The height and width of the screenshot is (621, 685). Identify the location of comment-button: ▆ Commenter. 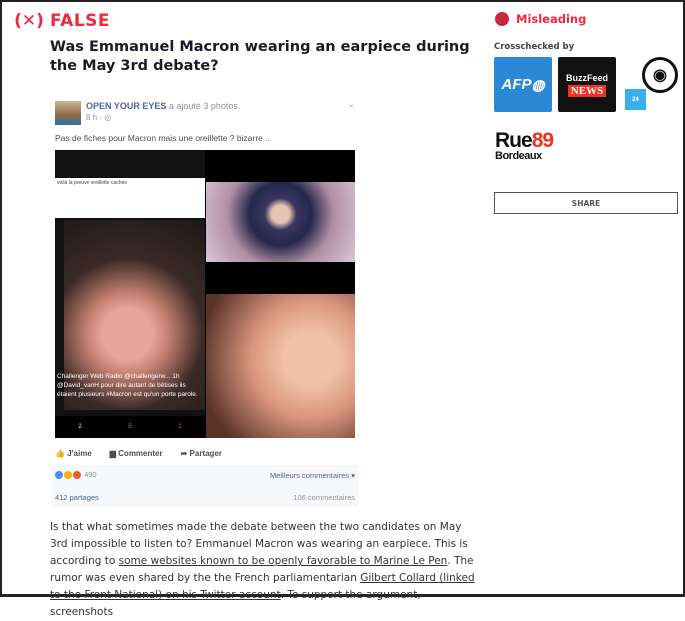
(136, 453).